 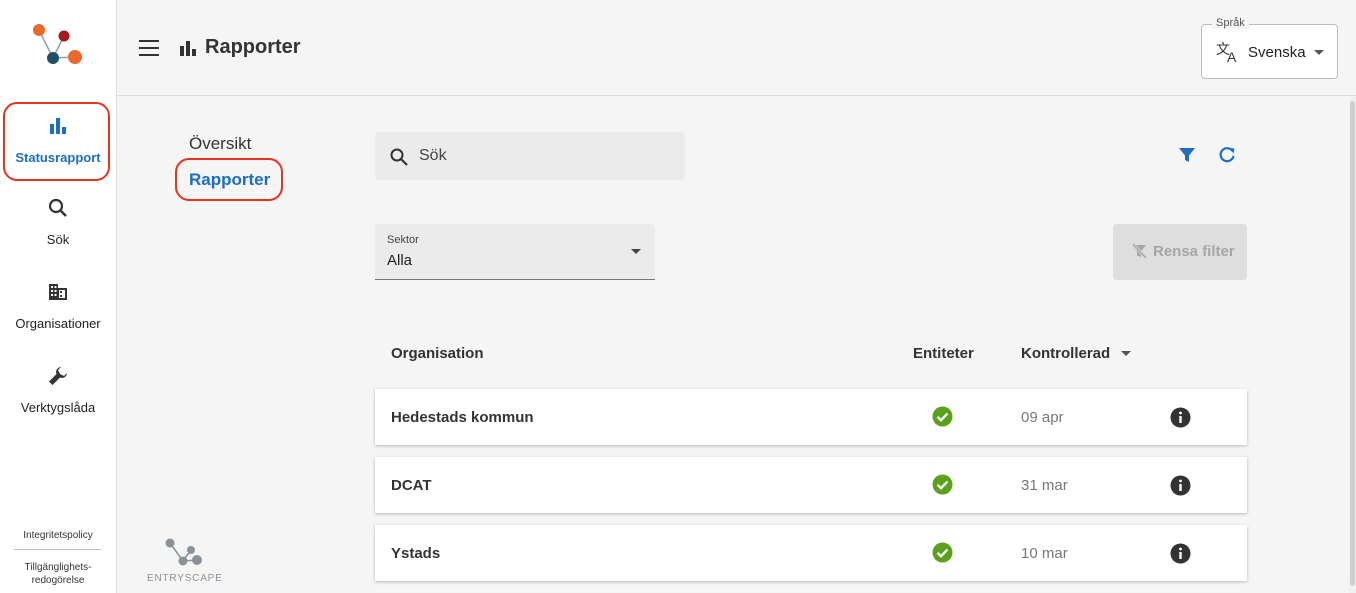 I want to click on filter-off-icon, so click(x=1139, y=251).